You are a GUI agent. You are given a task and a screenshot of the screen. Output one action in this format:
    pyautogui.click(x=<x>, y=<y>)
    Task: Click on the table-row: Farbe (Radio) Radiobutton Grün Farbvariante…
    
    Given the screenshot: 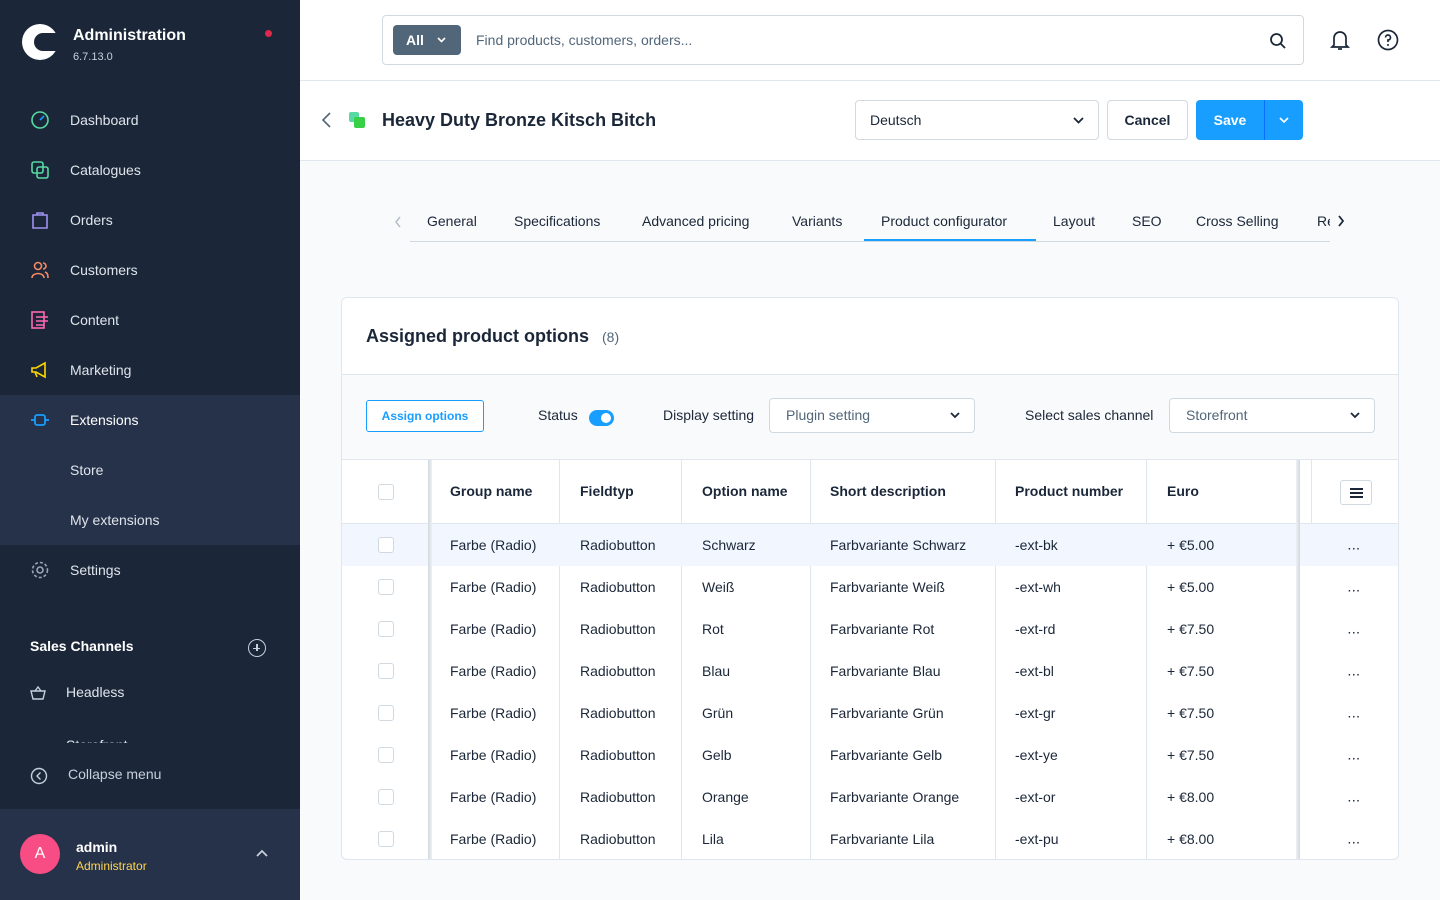 What is the action you would take?
    pyautogui.click(x=870, y=713)
    